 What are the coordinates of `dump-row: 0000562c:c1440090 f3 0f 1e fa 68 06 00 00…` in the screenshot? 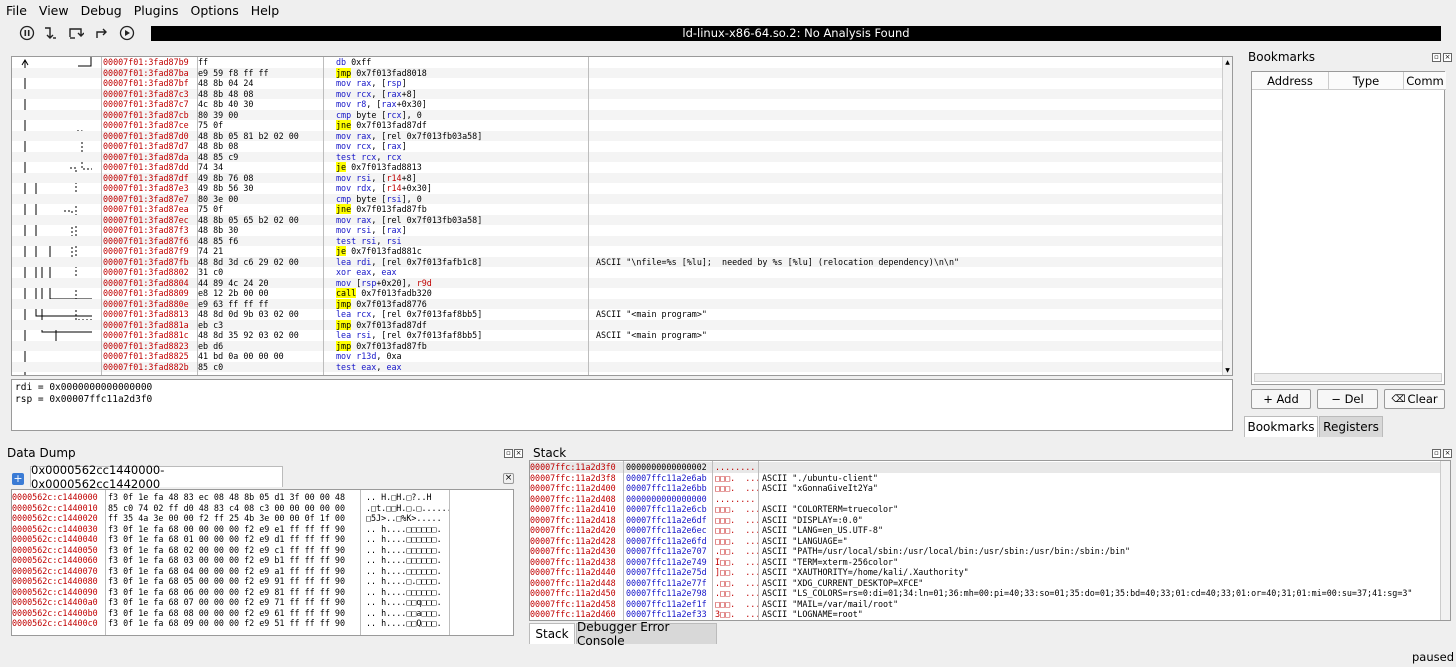 It's located at (262, 592).